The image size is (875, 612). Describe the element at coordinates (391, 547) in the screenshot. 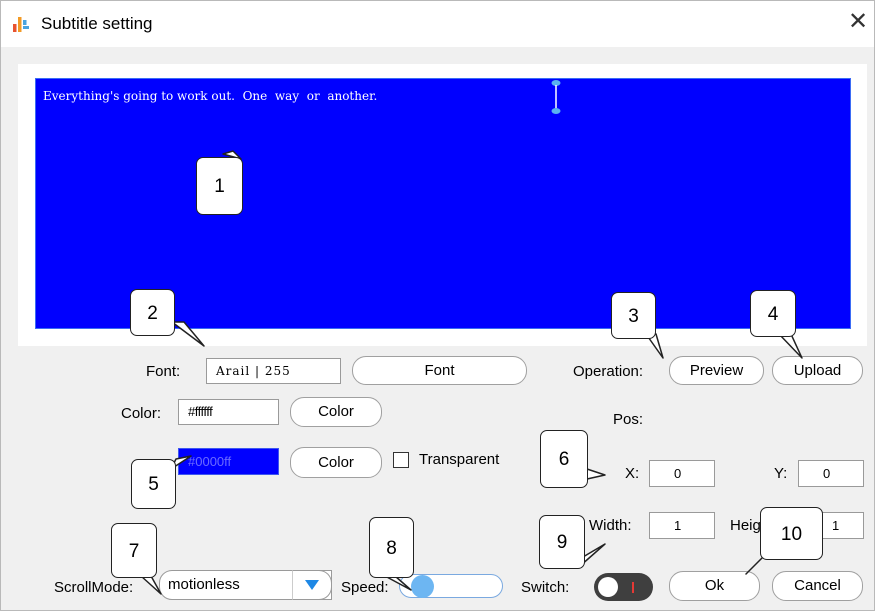

I see `callout-8: 8` at that location.